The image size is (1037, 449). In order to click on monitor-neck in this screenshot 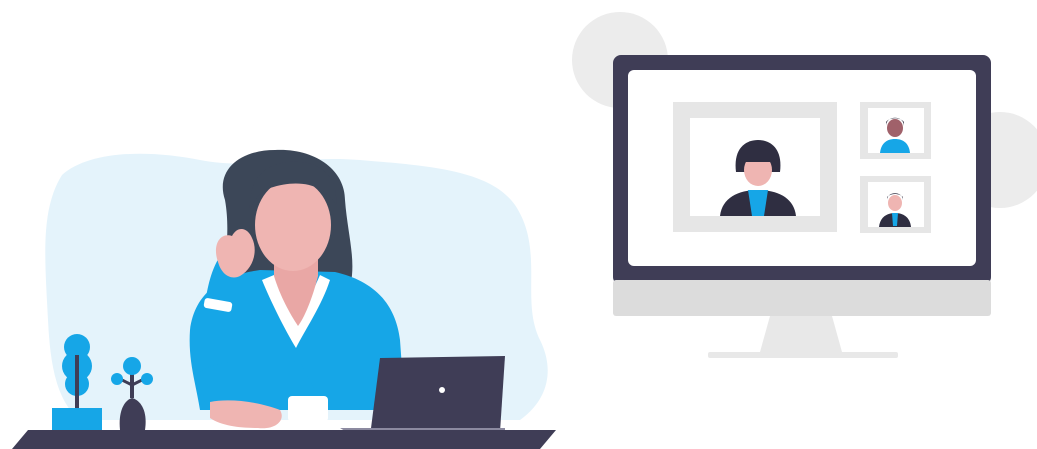, I will do `click(801, 334)`.